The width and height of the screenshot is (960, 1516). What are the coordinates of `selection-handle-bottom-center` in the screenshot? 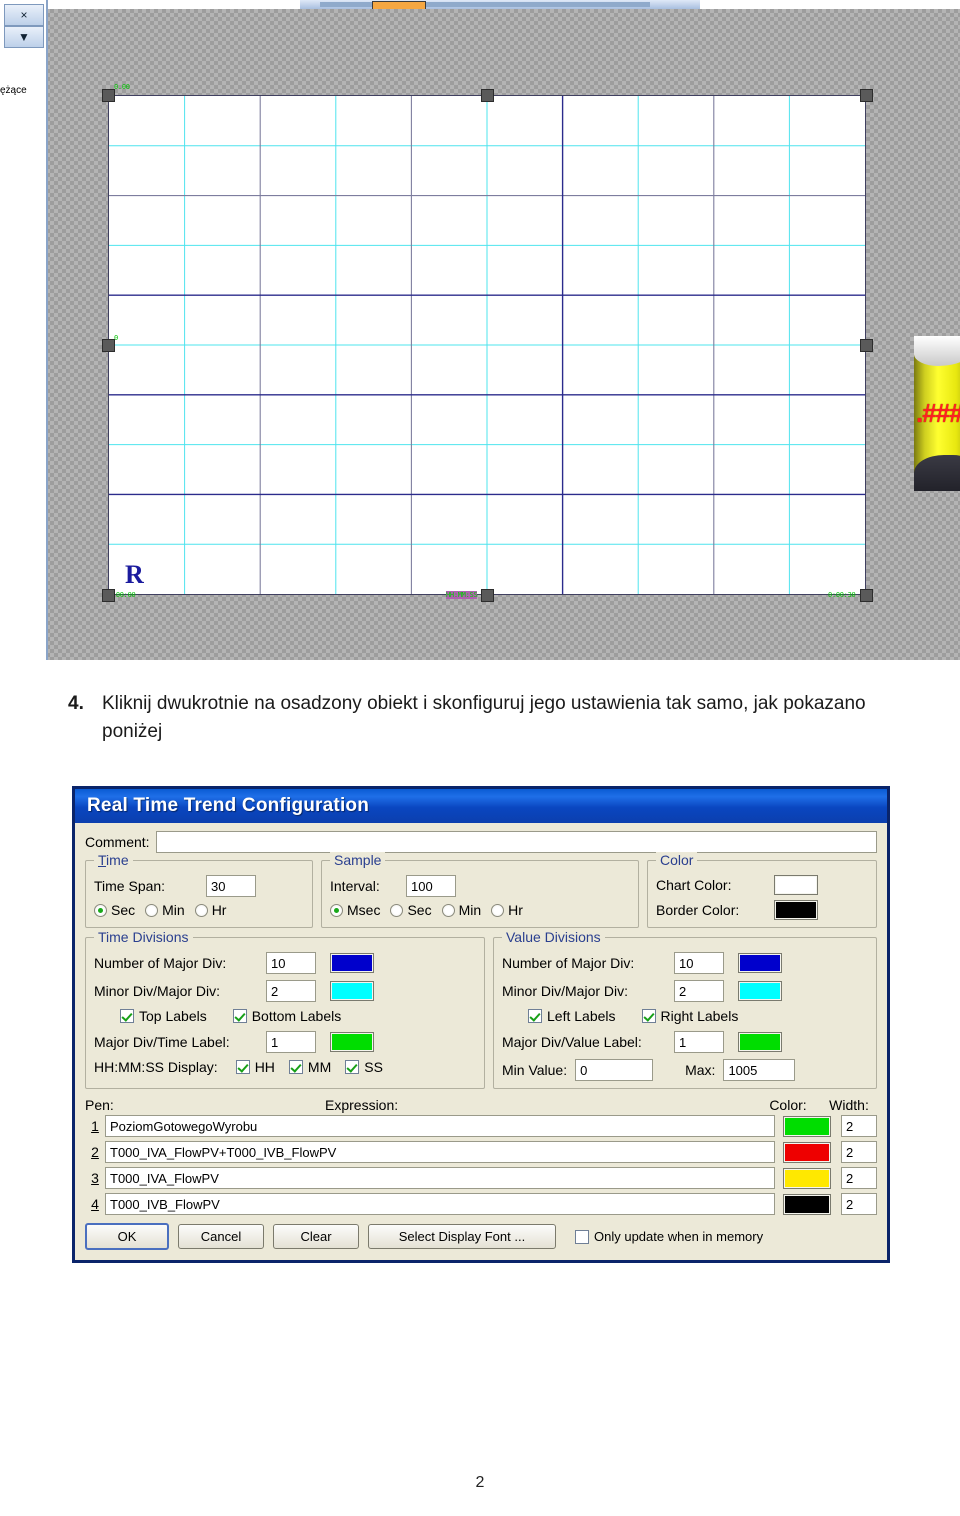 It's located at (487, 595).